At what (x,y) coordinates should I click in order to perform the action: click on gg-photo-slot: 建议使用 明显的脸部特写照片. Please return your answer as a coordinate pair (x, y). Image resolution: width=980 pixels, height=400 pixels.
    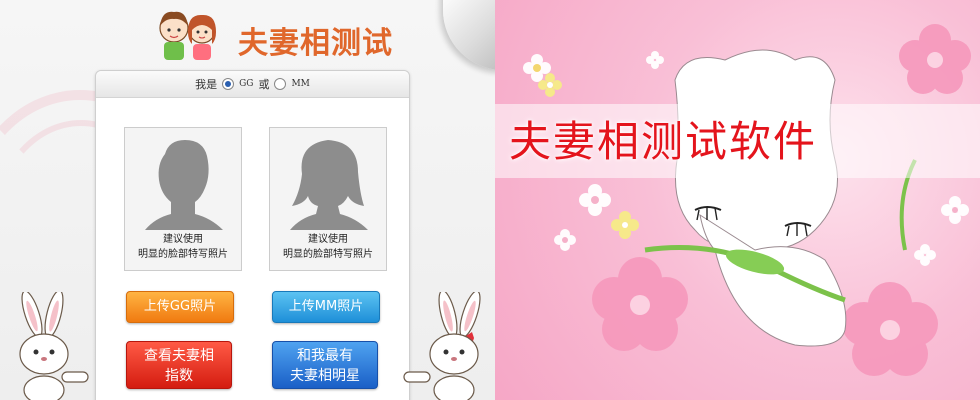
    Looking at the image, I should click on (183, 199).